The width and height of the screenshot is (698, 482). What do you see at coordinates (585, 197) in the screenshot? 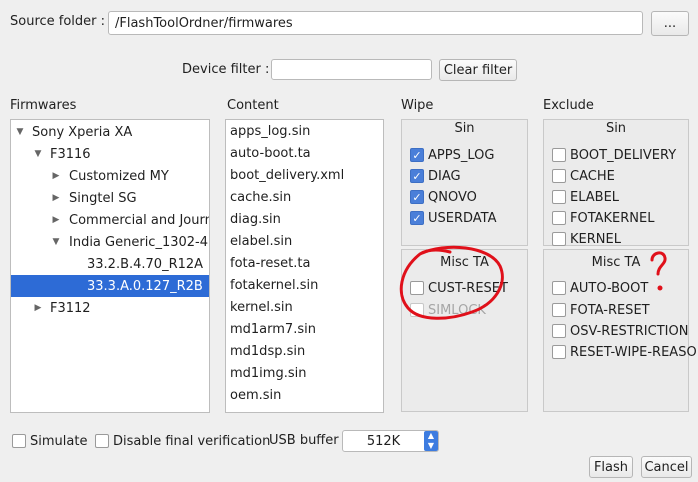
I see `exclude-elabel-checkbox: ELABEL` at bounding box center [585, 197].